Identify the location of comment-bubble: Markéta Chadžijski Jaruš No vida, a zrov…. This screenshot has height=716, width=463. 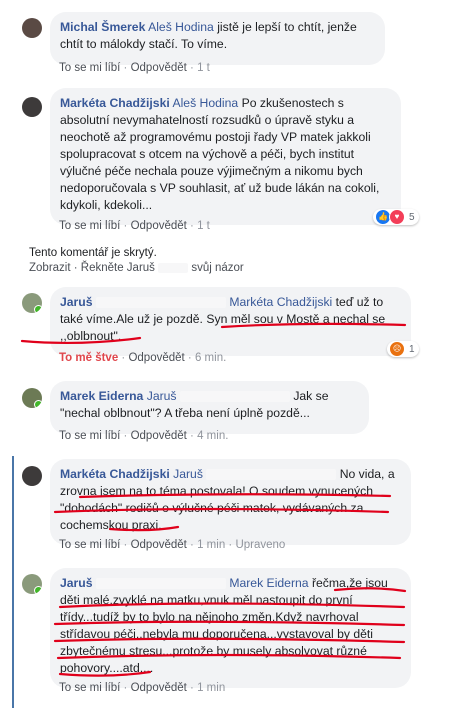
(230, 502).